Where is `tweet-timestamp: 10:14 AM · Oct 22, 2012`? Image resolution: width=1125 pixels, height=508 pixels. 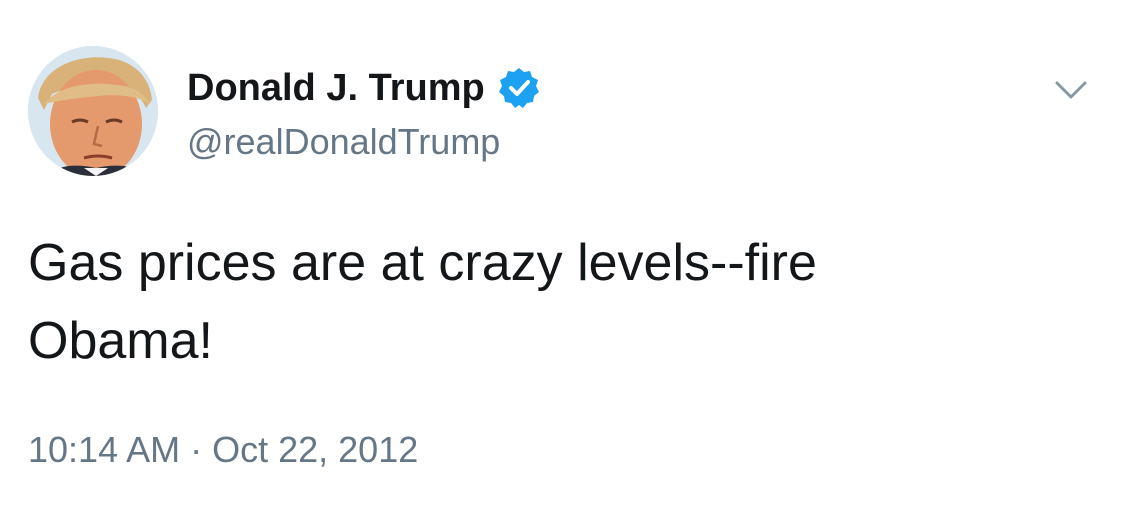
tweet-timestamp: 10:14 AM · Oct 22, 2012 is located at coordinates (223, 450).